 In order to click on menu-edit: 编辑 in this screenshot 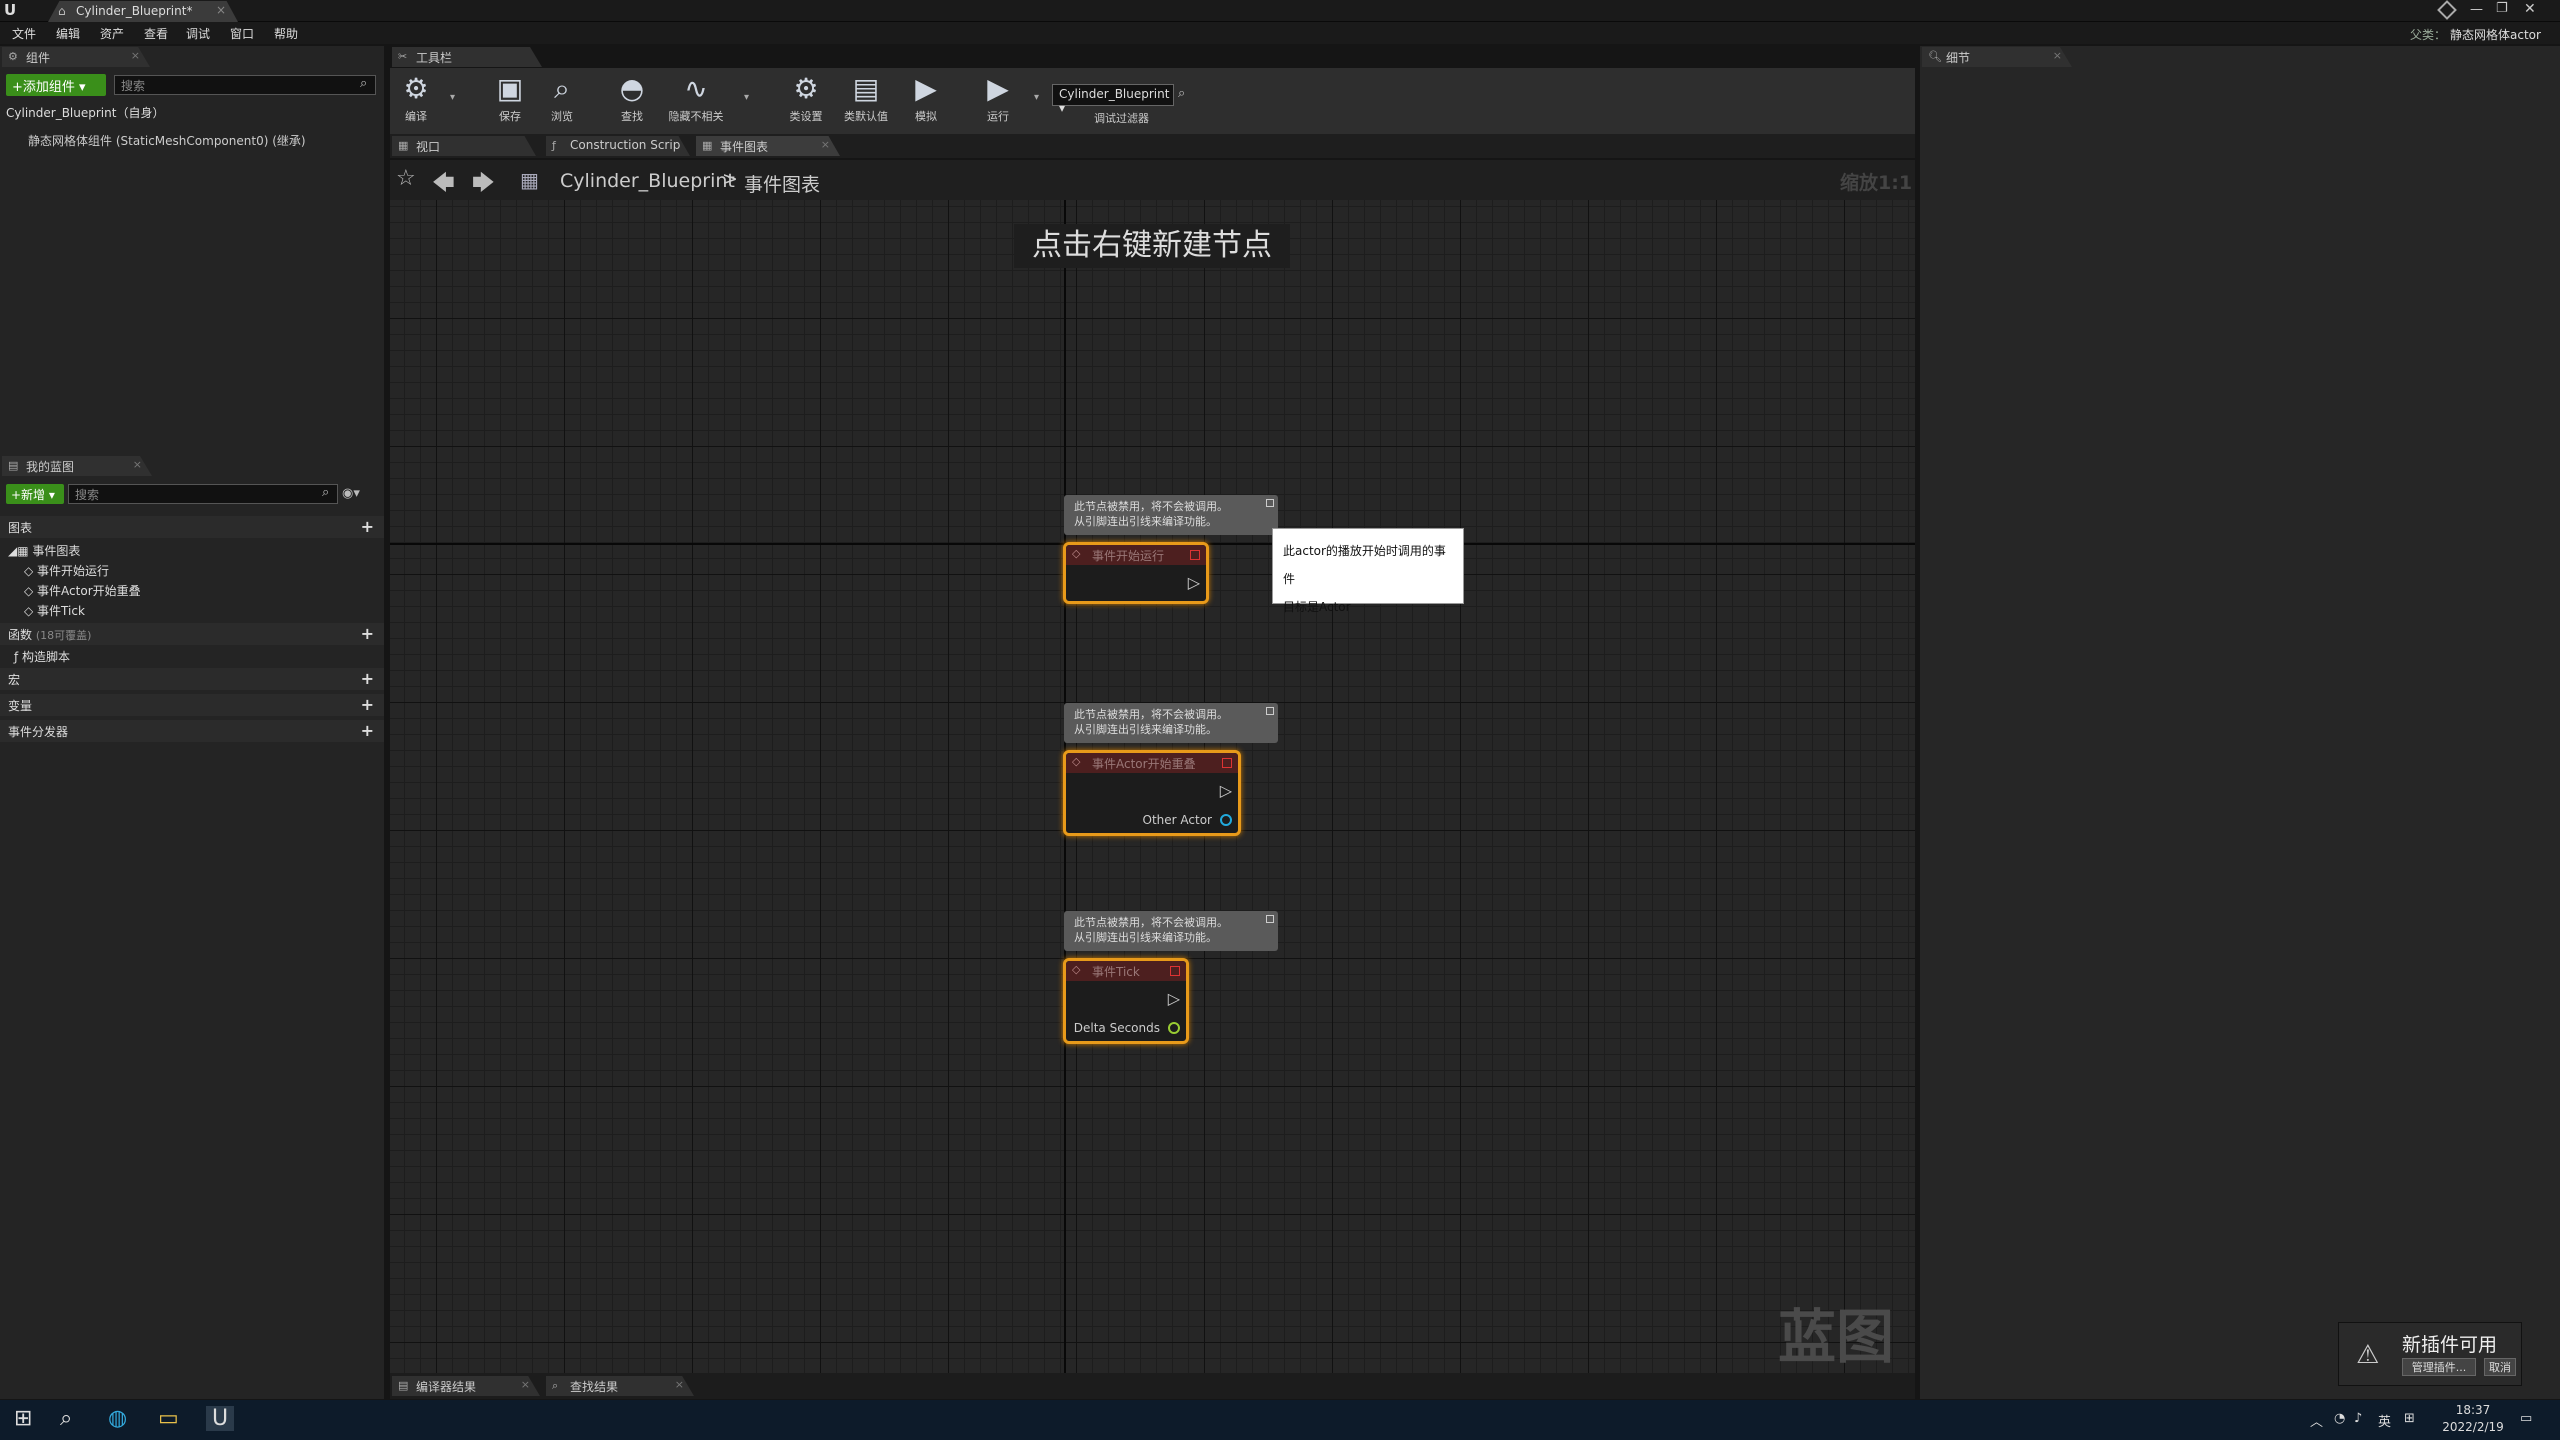, I will do `click(68, 33)`.